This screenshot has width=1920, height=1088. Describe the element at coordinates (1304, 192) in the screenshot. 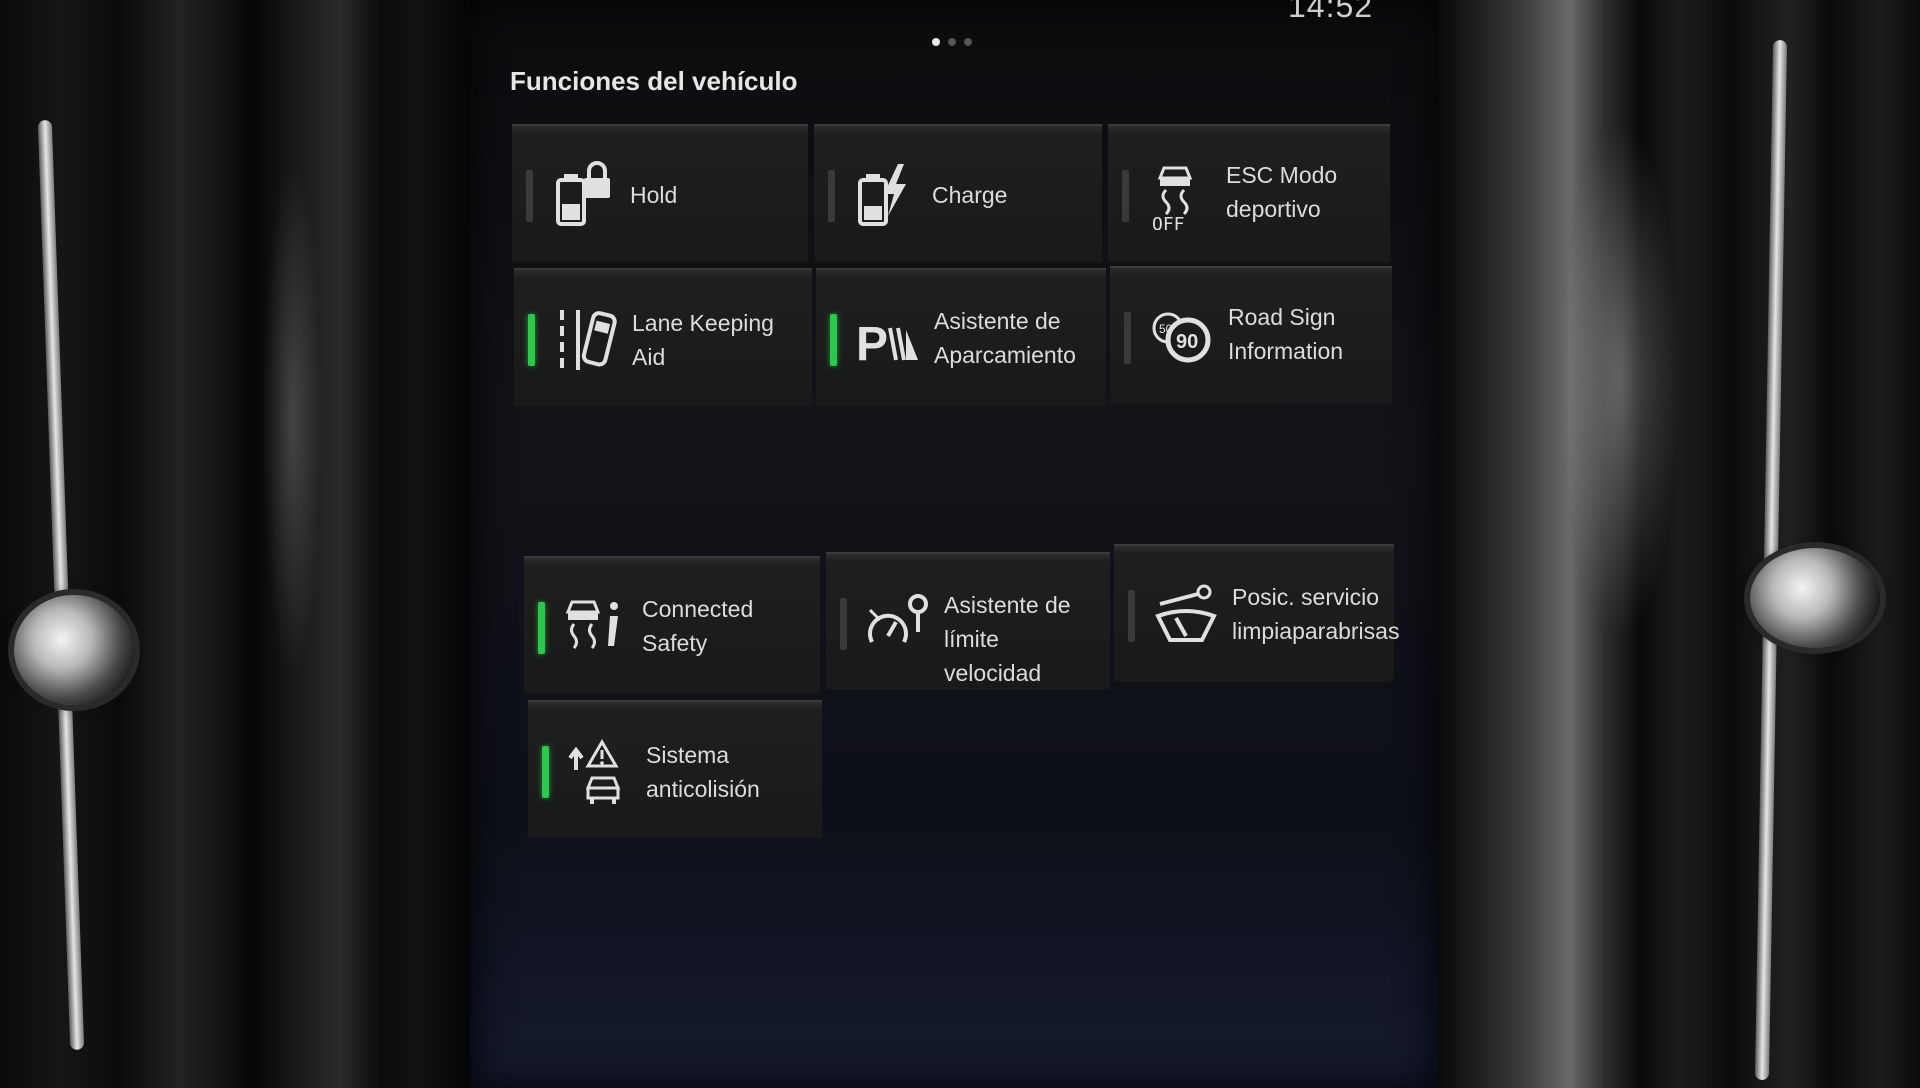

I see `tile-label: ESC Modo deportivo` at that location.